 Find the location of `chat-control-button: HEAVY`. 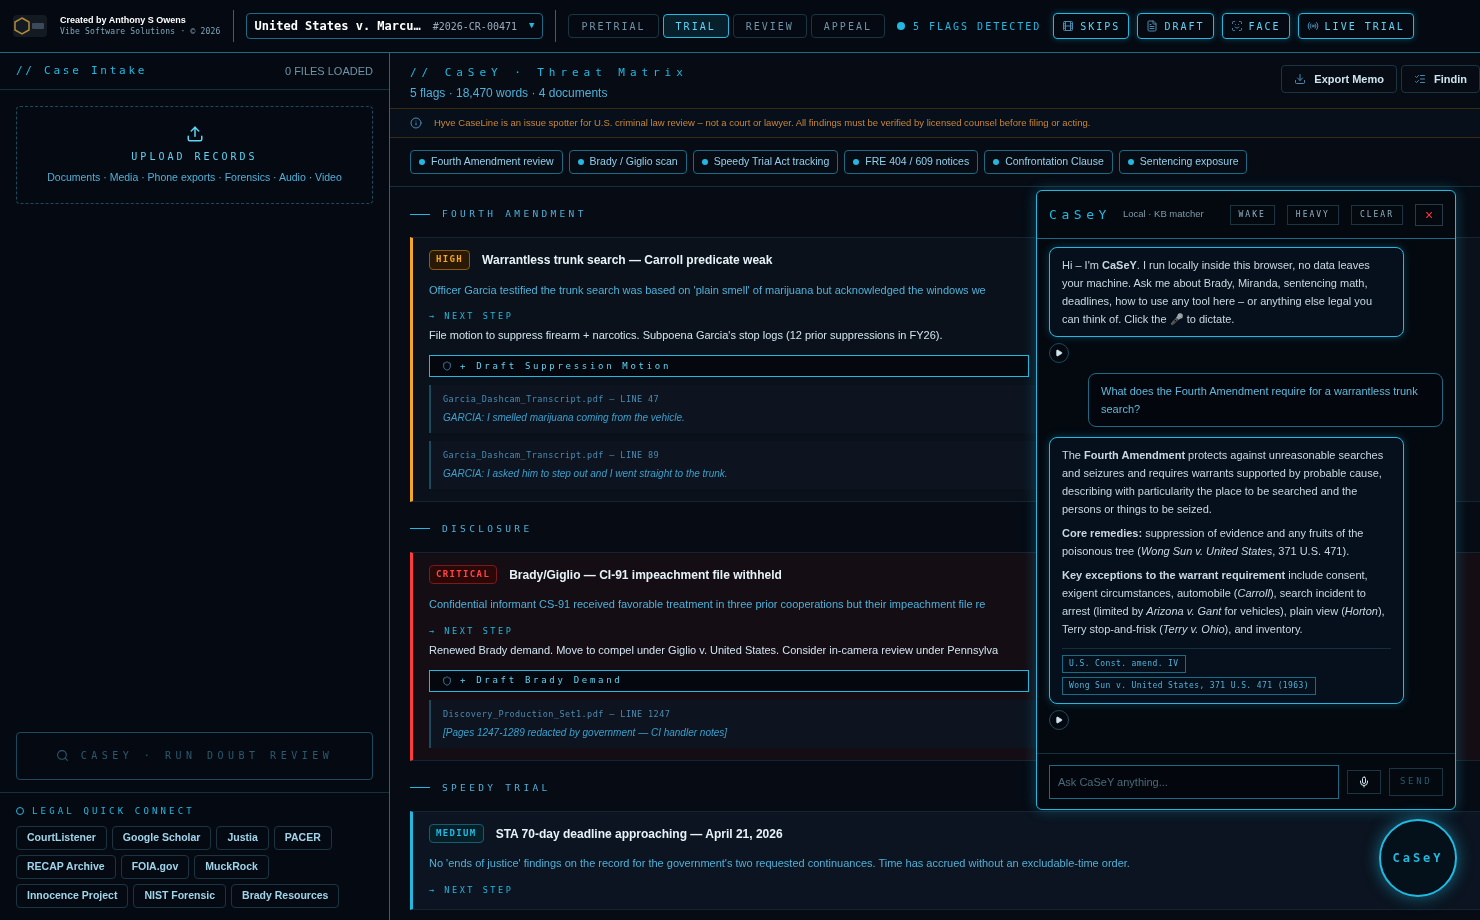

chat-control-button: HEAVY is located at coordinates (1312, 214).